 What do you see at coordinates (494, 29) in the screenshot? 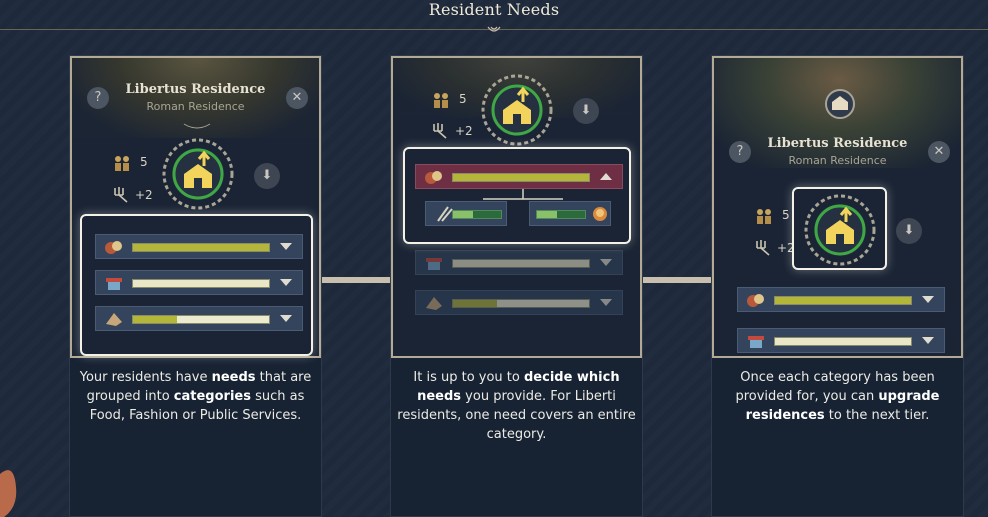
I see `ornament-icon` at bounding box center [494, 29].